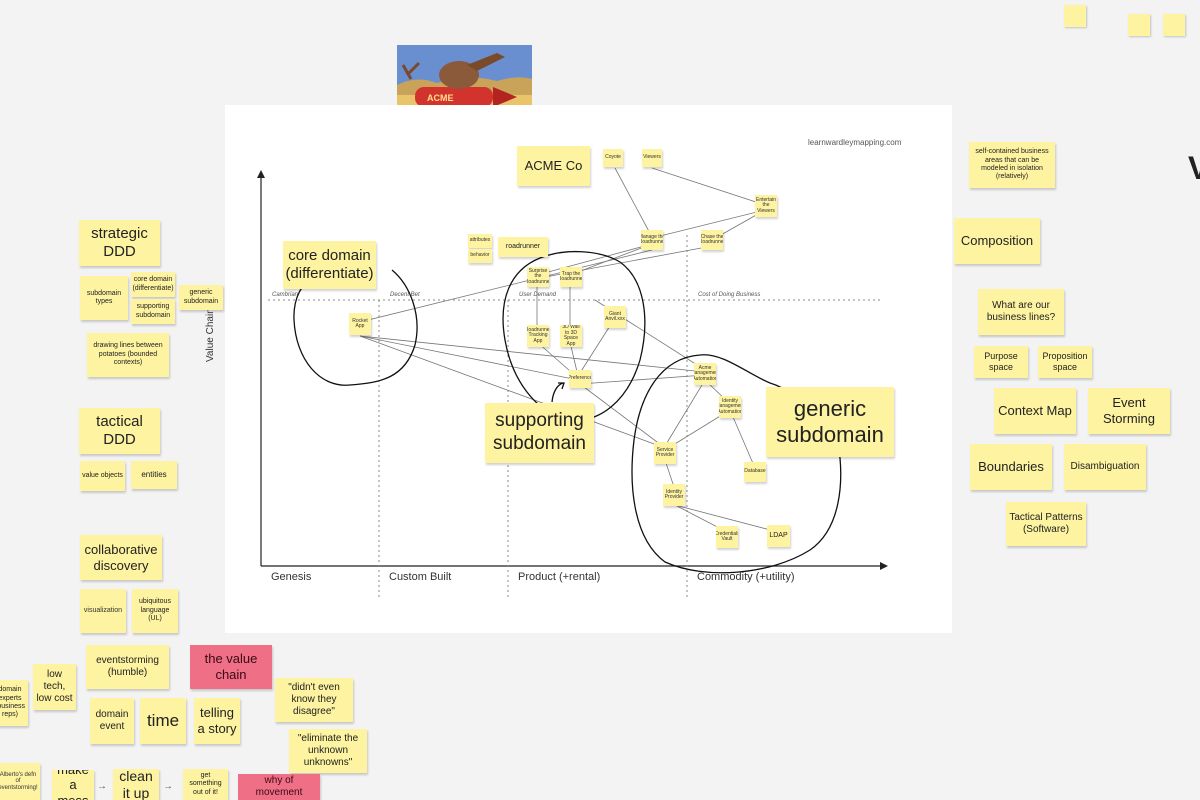 This screenshot has width=1200, height=800. What do you see at coordinates (652, 240) in the screenshot?
I see `component-manage: Manage the Roadrunner` at bounding box center [652, 240].